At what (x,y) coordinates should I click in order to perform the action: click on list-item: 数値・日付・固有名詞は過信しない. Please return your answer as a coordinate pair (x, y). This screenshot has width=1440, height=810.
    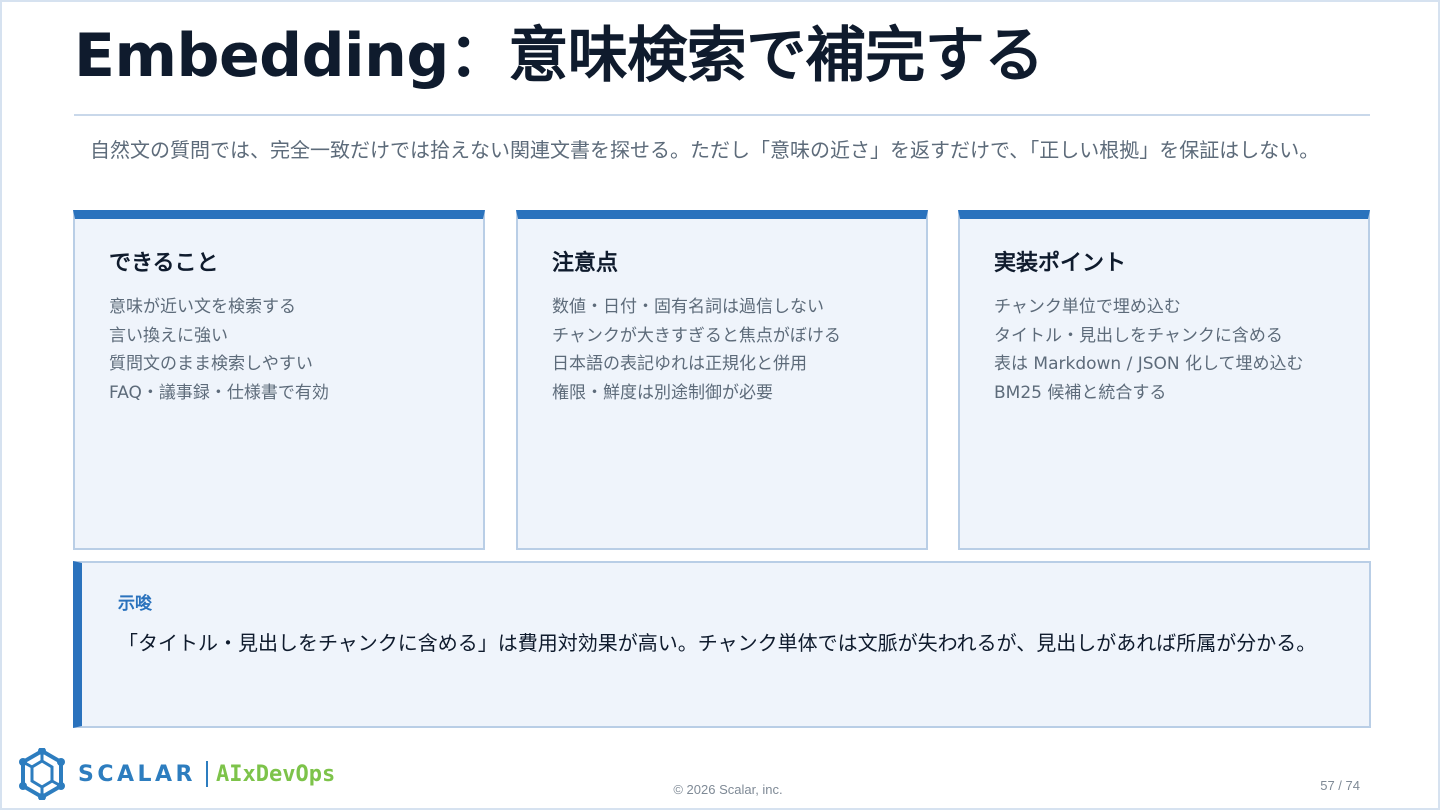
    Looking at the image, I should click on (688, 307).